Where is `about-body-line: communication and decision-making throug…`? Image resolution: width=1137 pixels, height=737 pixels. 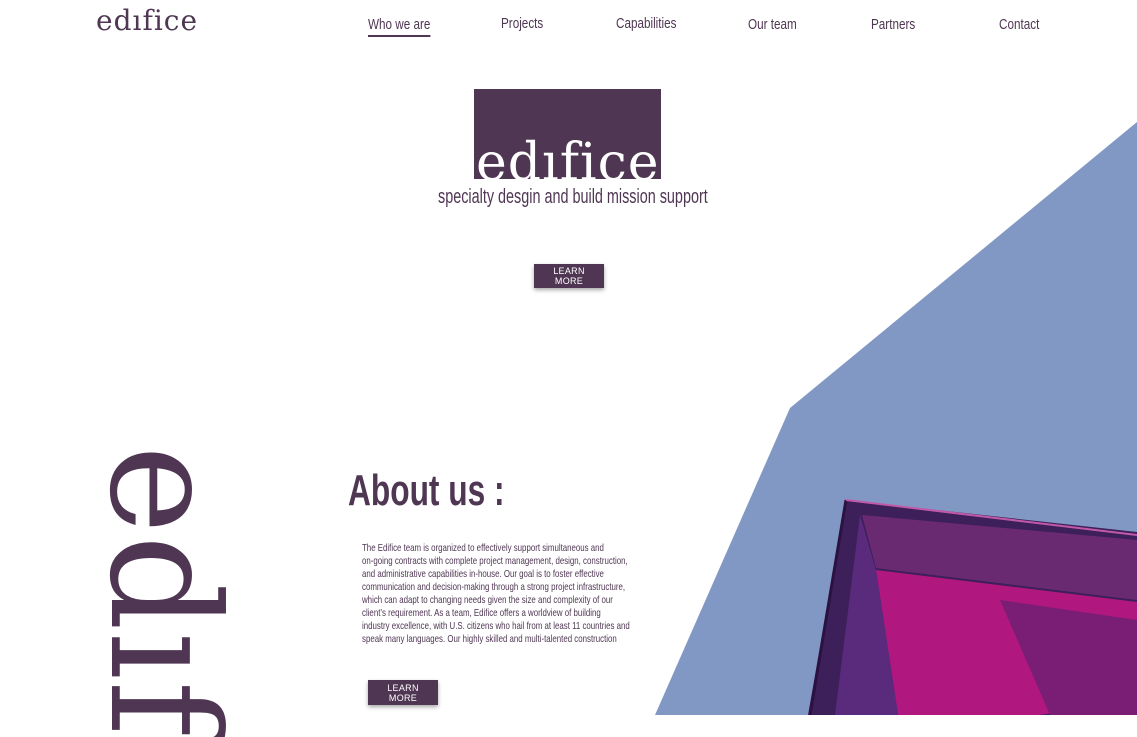 about-body-line: communication and decision-making throug… is located at coordinates (494, 587).